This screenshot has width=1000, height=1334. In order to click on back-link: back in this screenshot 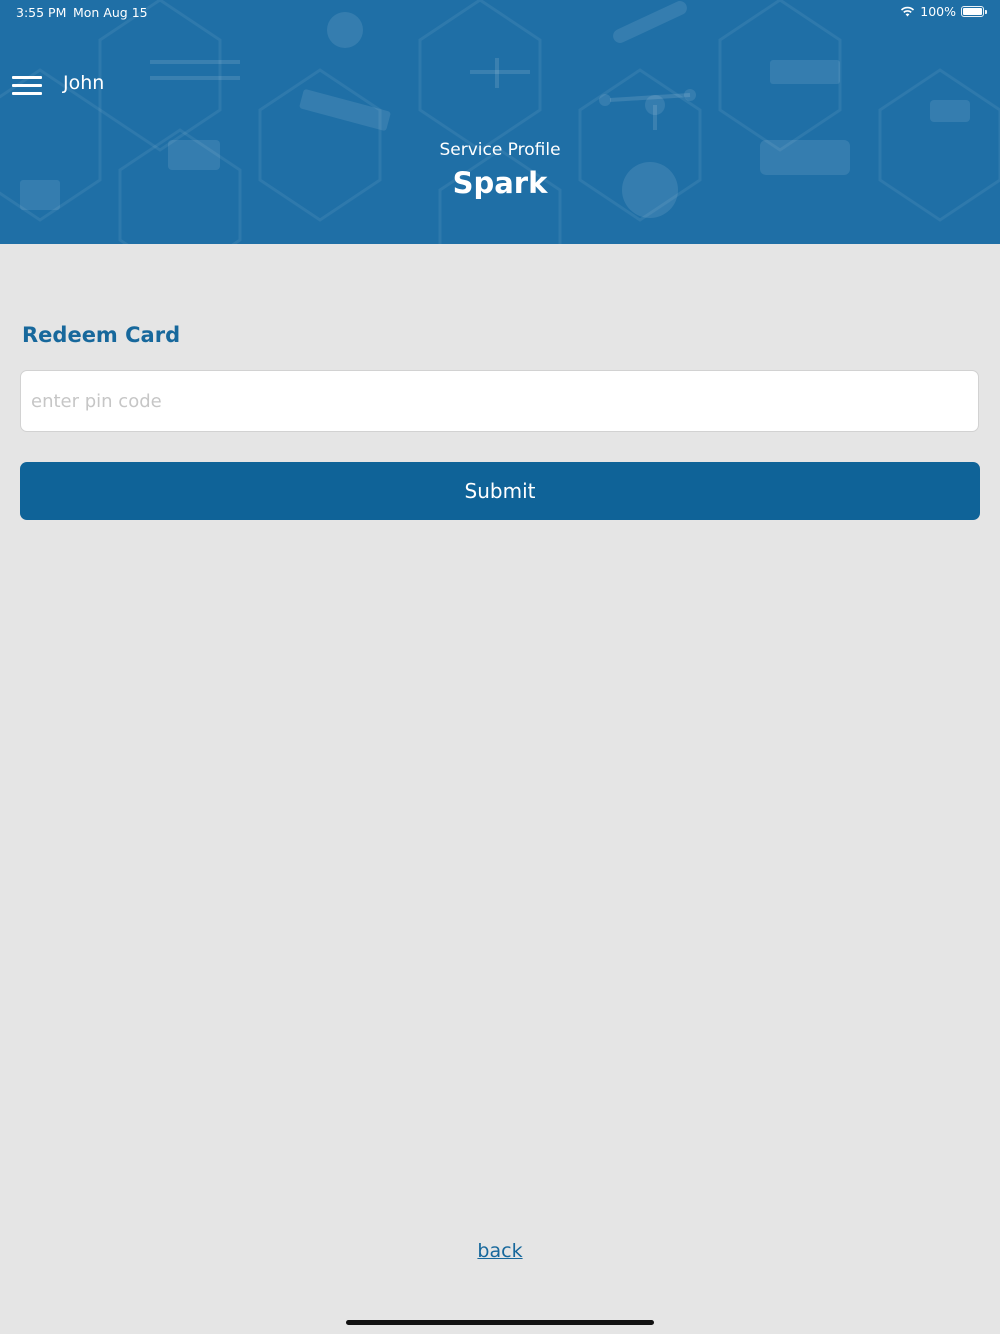, I will do `click(499, 1251)`.